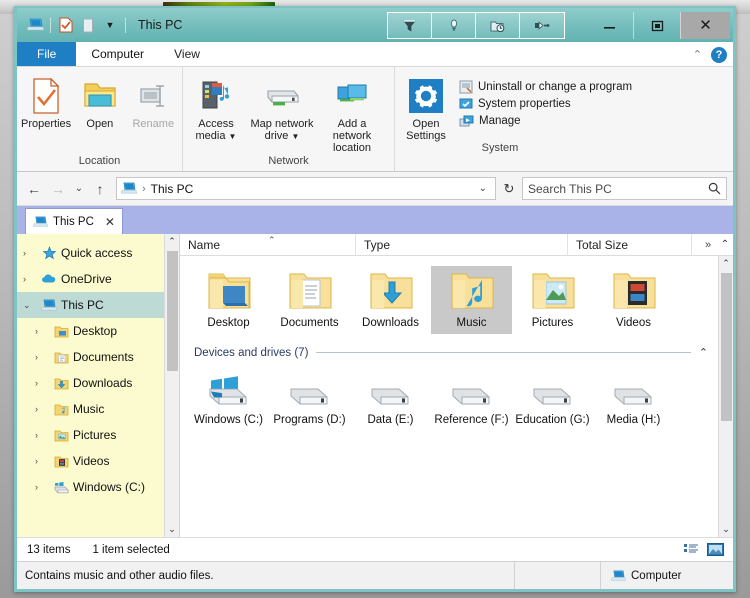  I want to click on forward-button: →, so click(58, 189).